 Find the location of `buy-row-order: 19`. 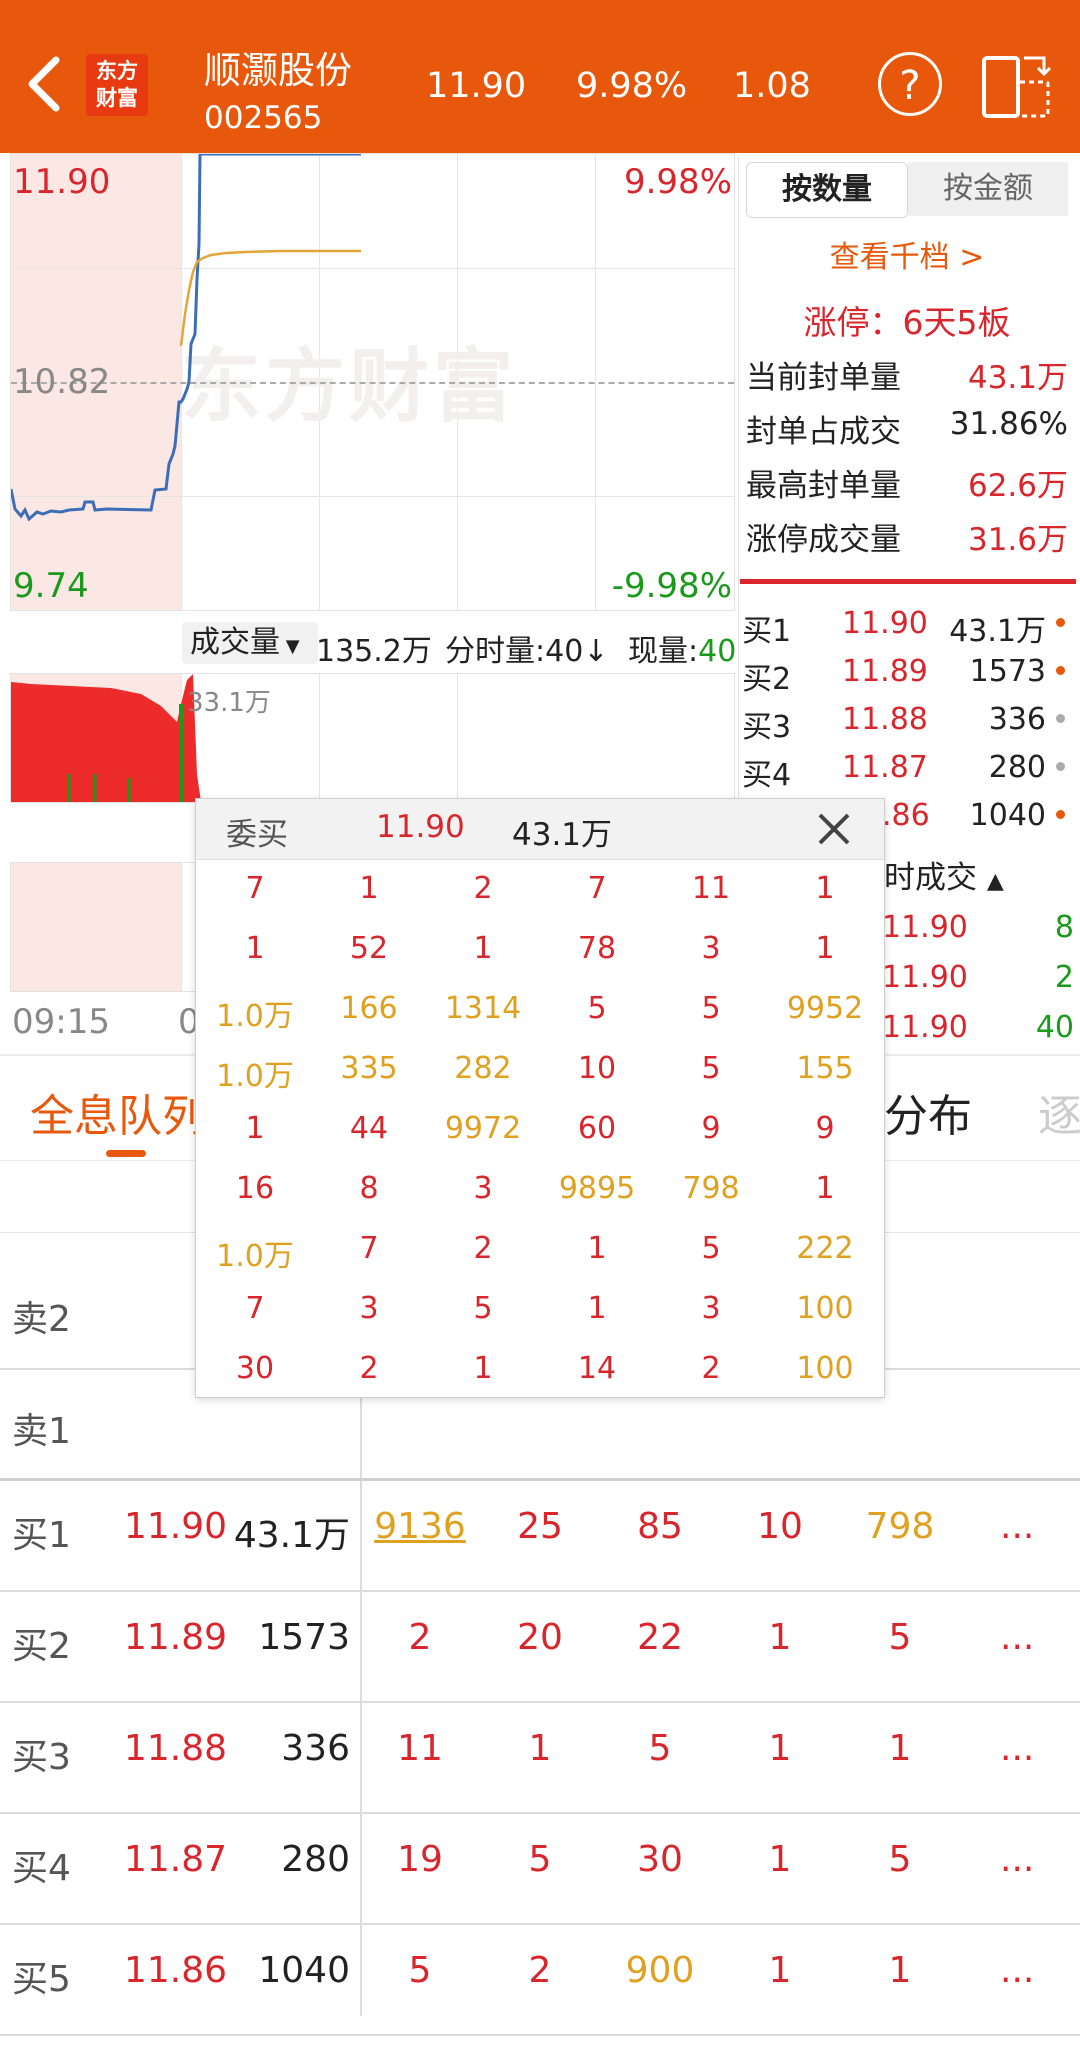

buy-row-order: 19 is located at coordinates (420, 1859).